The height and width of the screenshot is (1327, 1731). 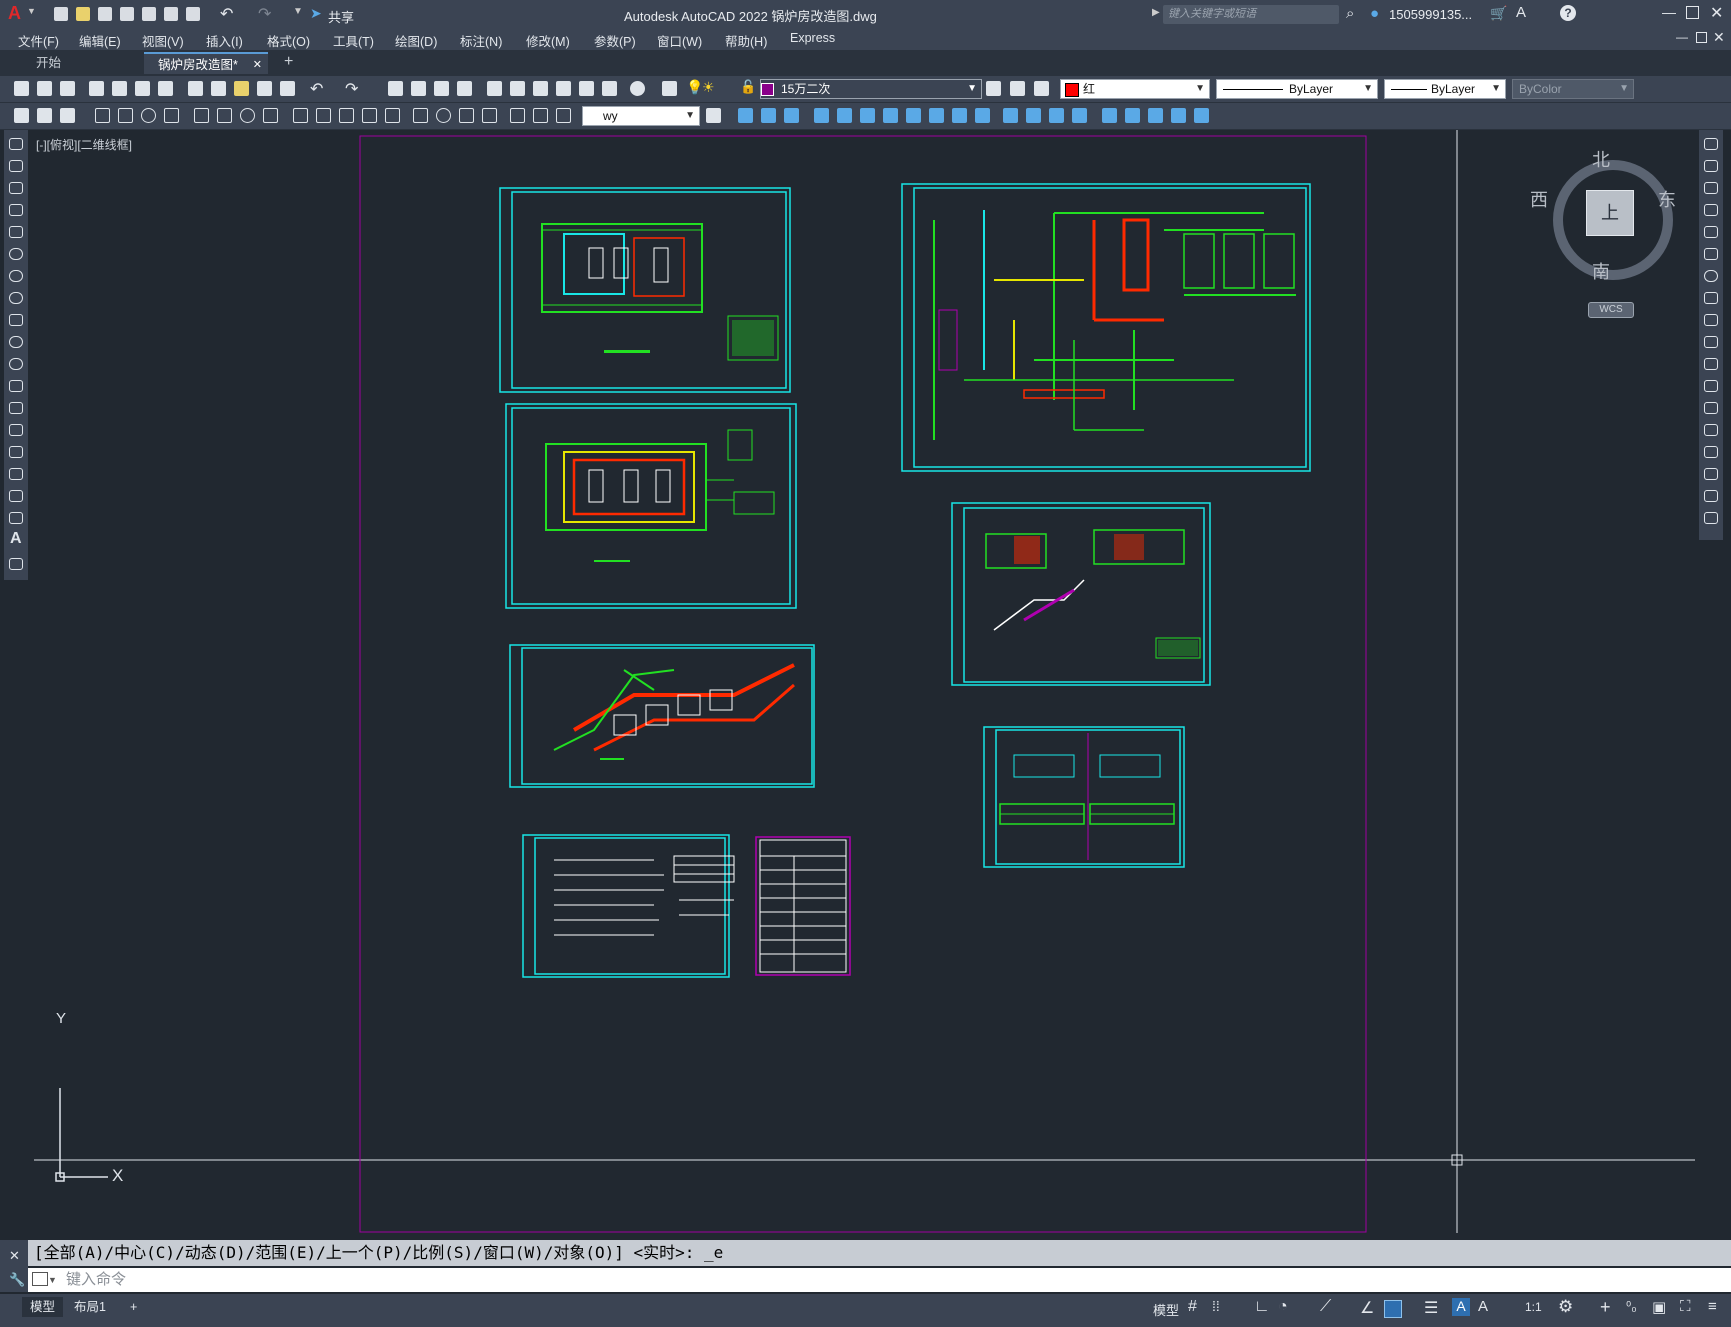 I want to click on point-icon, so click(x=16, y=430).